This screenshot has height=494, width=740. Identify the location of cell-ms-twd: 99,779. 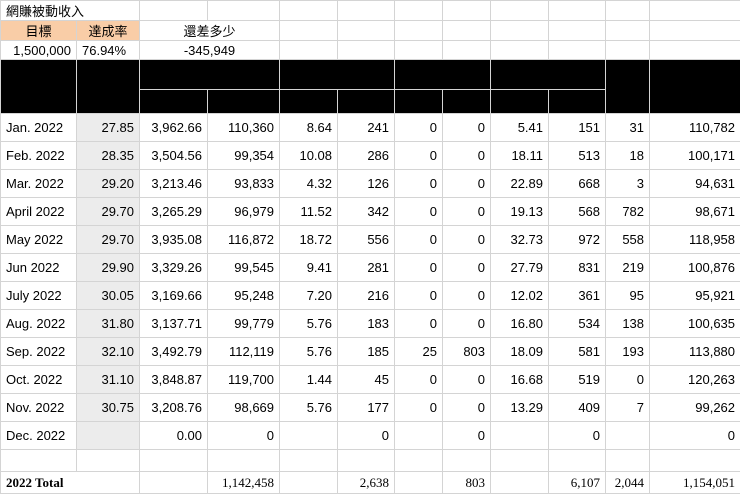
(244, 324).